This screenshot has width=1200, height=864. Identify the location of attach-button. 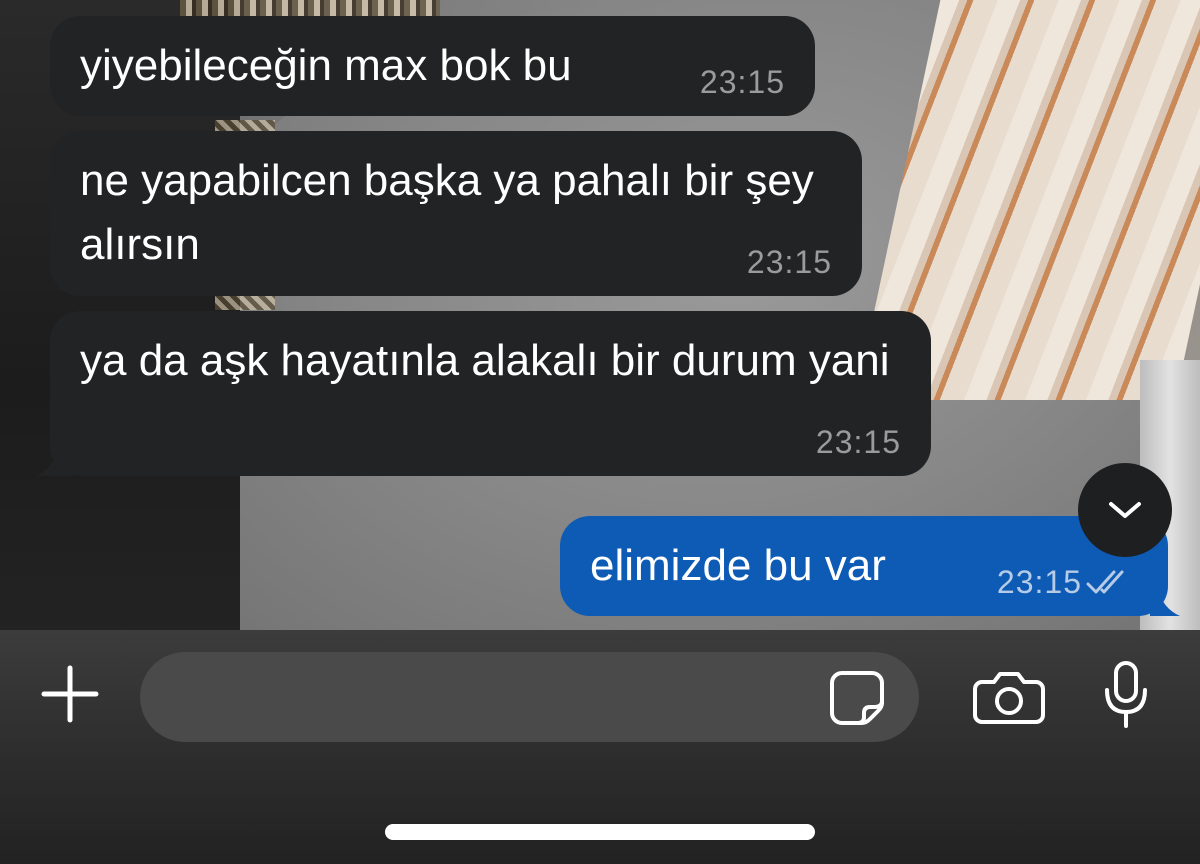
(70, 694).